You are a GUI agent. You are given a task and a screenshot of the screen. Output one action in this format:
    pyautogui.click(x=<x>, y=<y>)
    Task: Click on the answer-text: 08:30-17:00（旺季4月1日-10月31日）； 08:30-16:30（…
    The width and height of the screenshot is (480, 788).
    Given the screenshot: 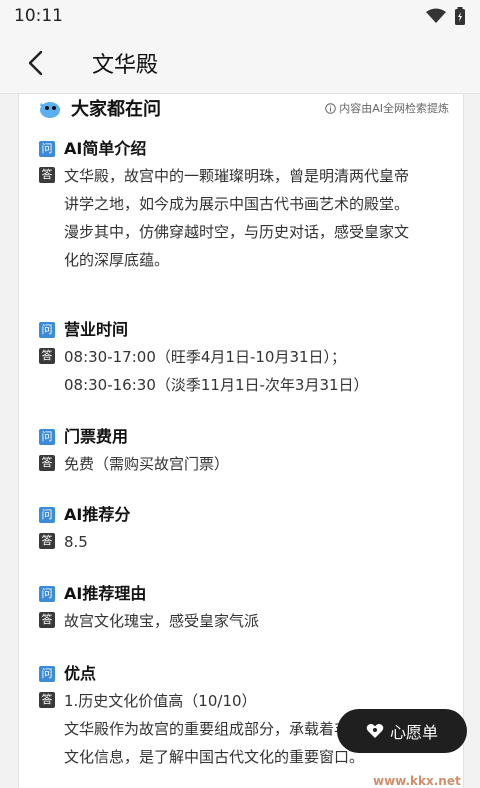 What is the action you would take?
    pyautogui.click(x=216, y=371)
    